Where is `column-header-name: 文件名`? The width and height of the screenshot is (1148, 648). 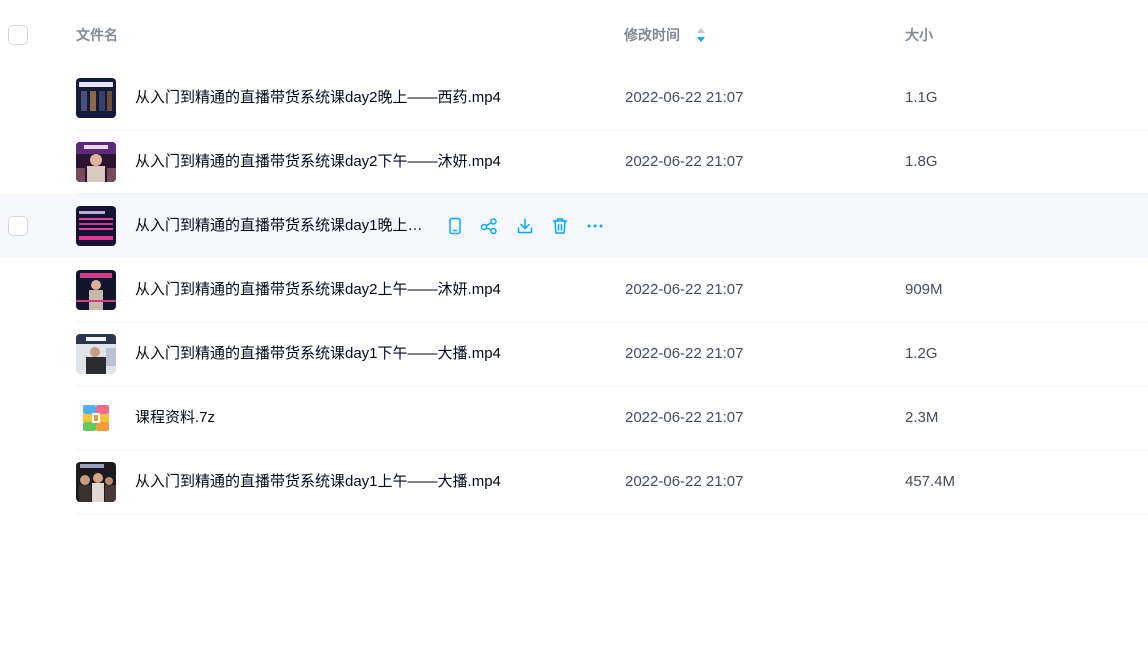
column-header-name: 文件名 is located at coordinates (97, 35).